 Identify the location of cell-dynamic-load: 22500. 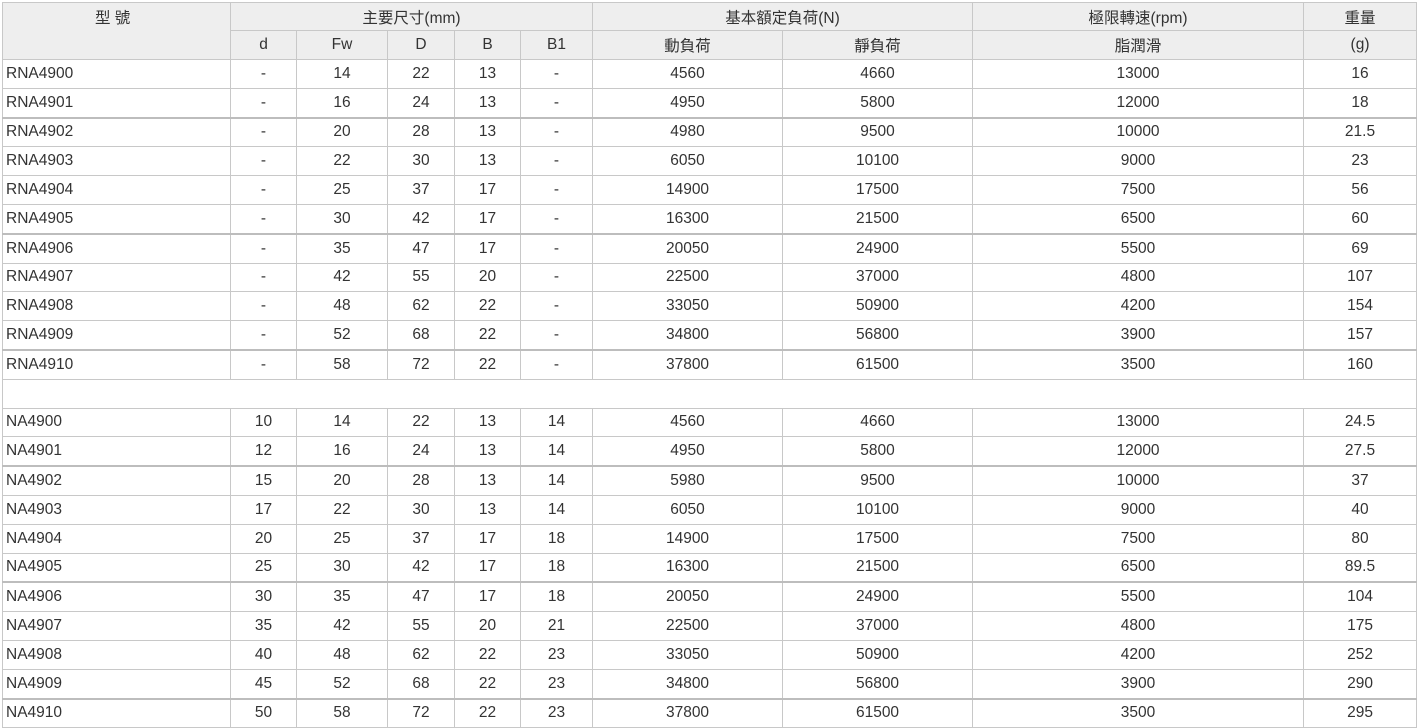
(688, 277).